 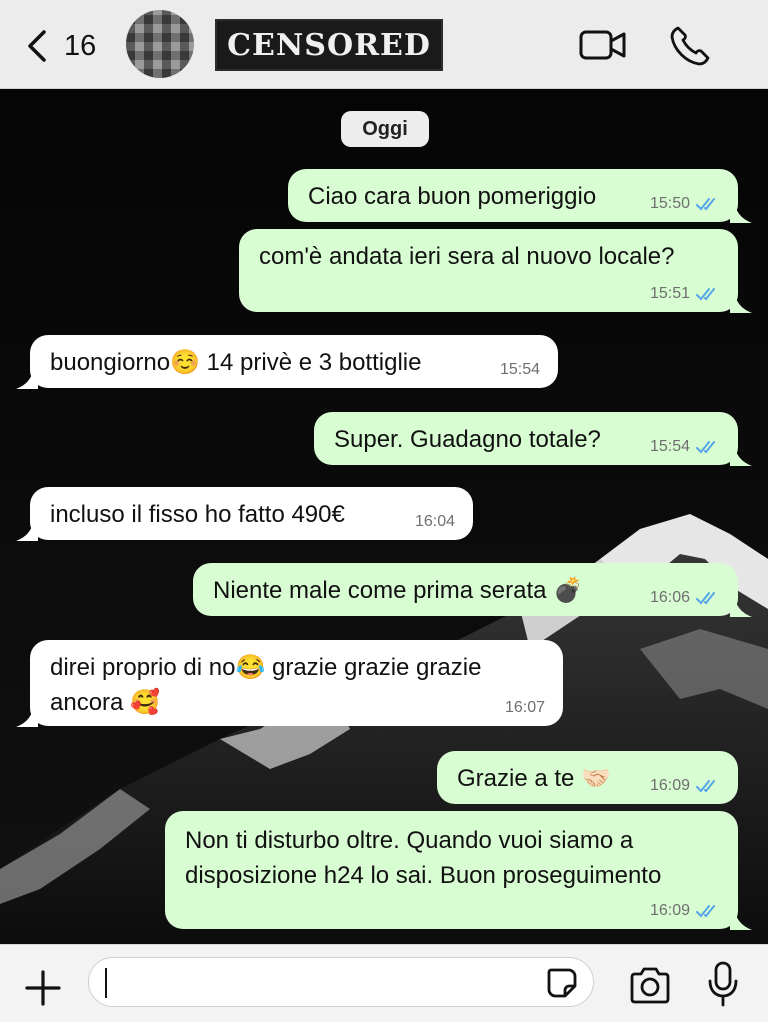 I want to click on message-time: 16:04, so click(x=434, y=521).